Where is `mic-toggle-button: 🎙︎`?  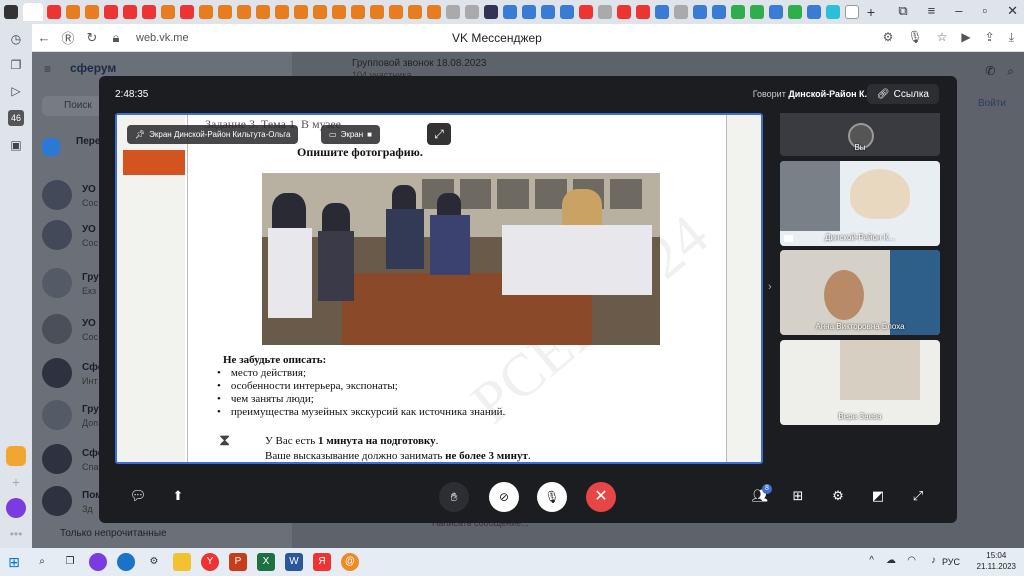 mic-toggle-button: 🎙︎ is located at coordinates (552, 497).